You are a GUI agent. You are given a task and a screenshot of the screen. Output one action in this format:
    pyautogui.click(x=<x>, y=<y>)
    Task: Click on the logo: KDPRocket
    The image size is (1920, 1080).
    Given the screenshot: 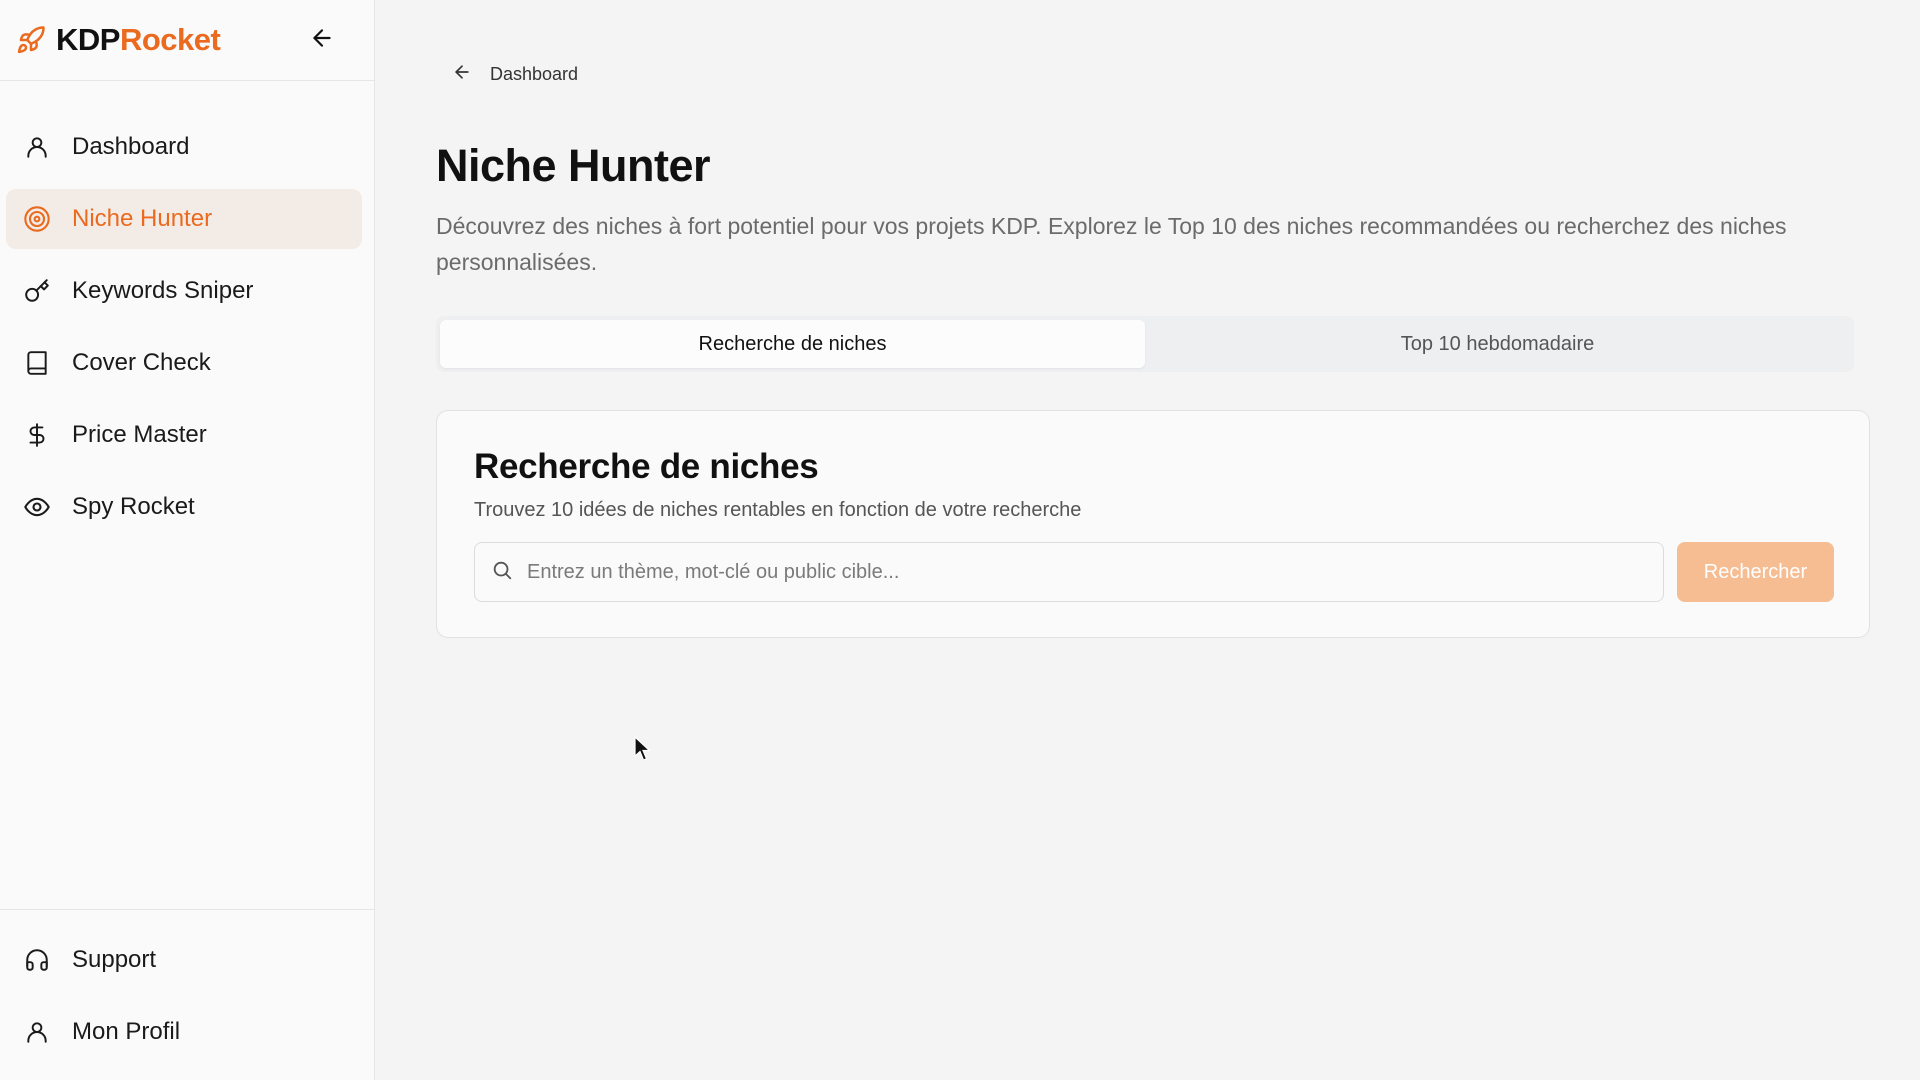 What is the action you would take?
    pyautogui.click(x=118, y=40)
    